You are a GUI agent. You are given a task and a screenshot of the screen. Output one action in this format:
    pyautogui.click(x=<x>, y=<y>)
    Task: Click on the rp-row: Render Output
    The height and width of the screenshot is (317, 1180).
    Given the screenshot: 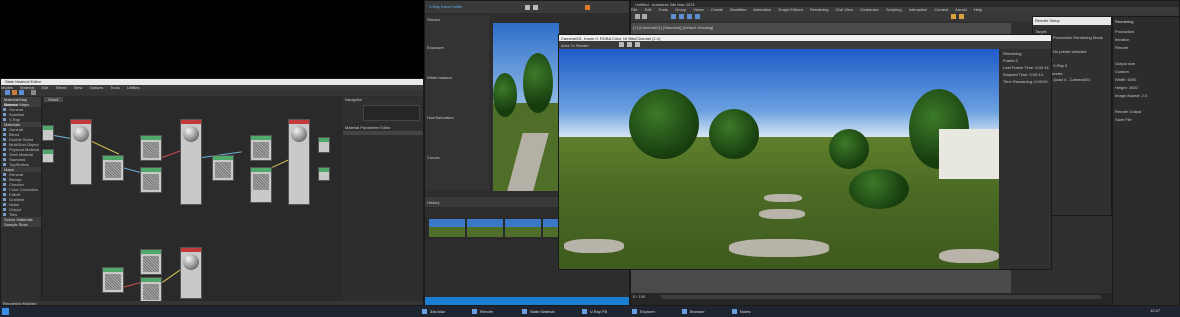 What is the action you would take?
    pyautogui.click(x=1128, y=111)
    